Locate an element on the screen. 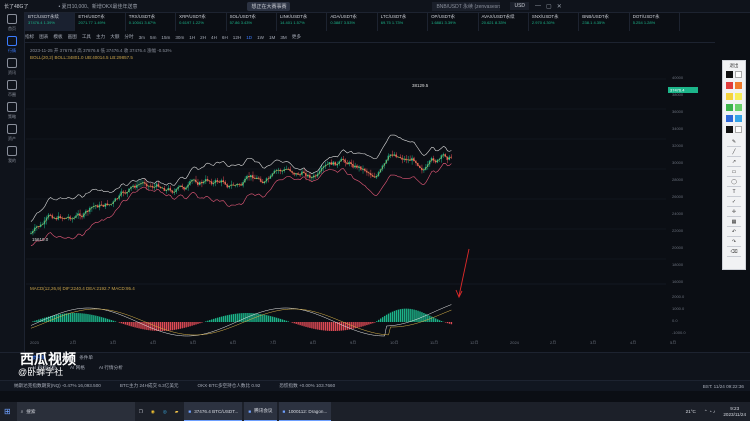 This screenshot has height=421, width=750. color-swatch-green is located at coordinates (729, 107).